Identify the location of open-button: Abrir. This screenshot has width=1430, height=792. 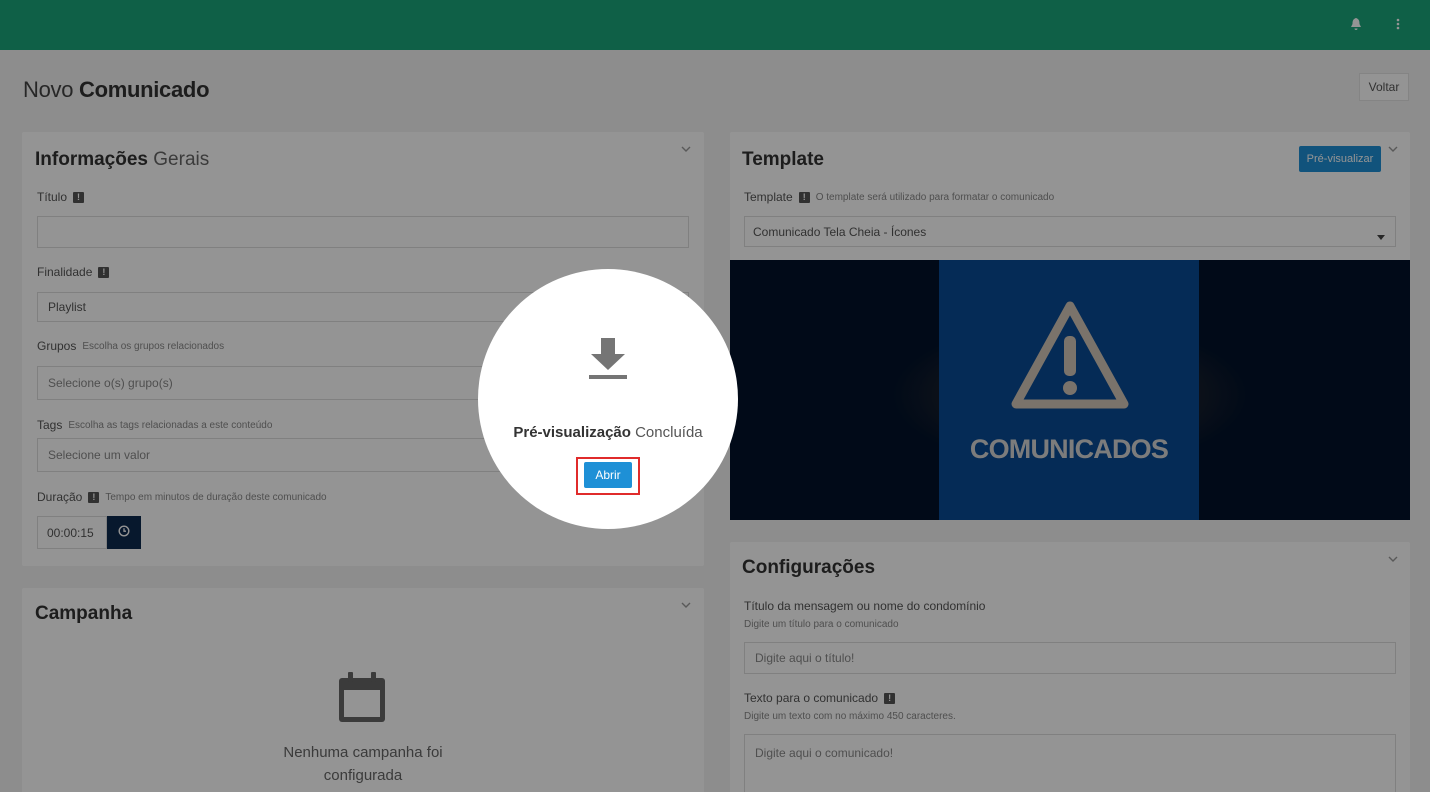
(608, 475).